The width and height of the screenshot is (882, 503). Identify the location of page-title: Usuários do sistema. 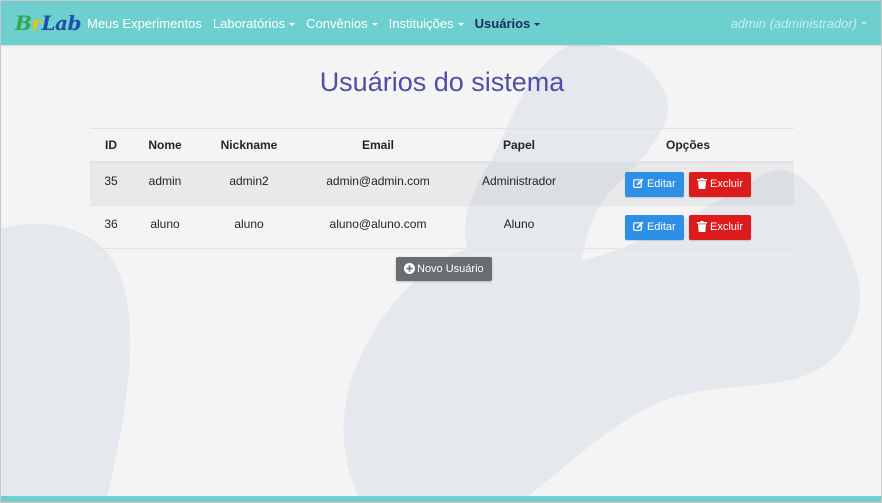
(442, 82).